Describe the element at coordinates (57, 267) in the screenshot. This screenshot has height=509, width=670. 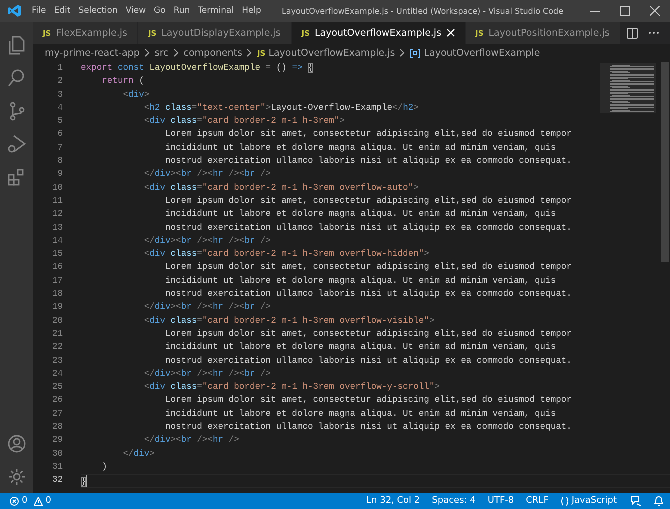
I see `line-number: 16` at that location.